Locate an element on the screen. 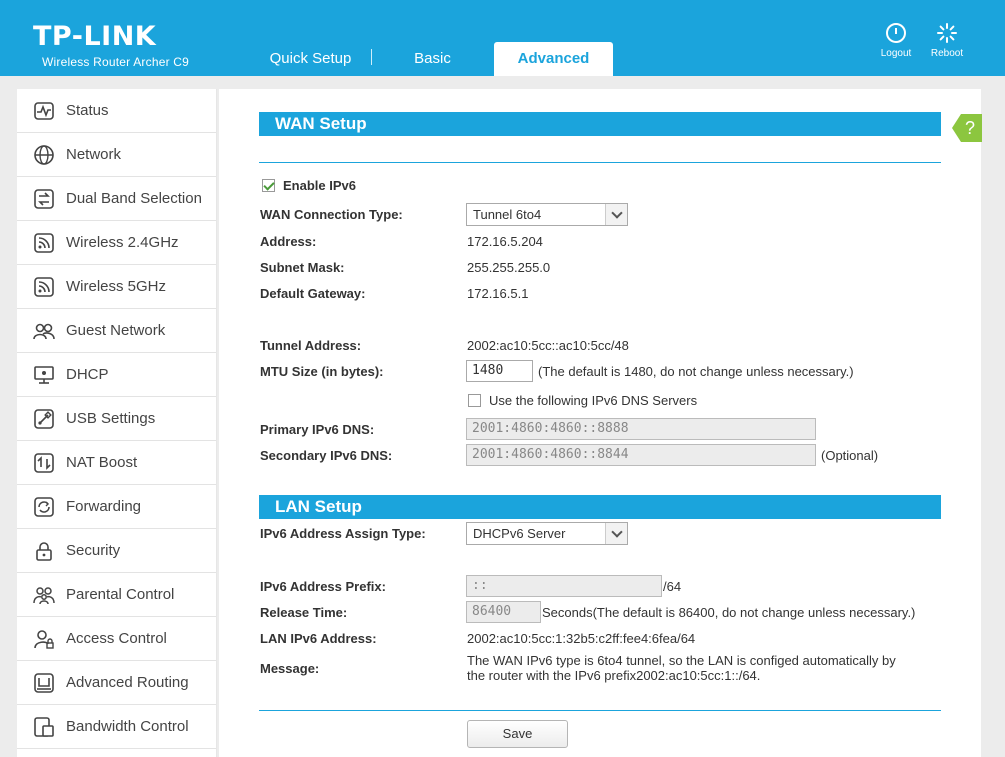 This screenshot has height=757, width=1005. sidebar-item-network: Network is located at coordinates (116, 155).